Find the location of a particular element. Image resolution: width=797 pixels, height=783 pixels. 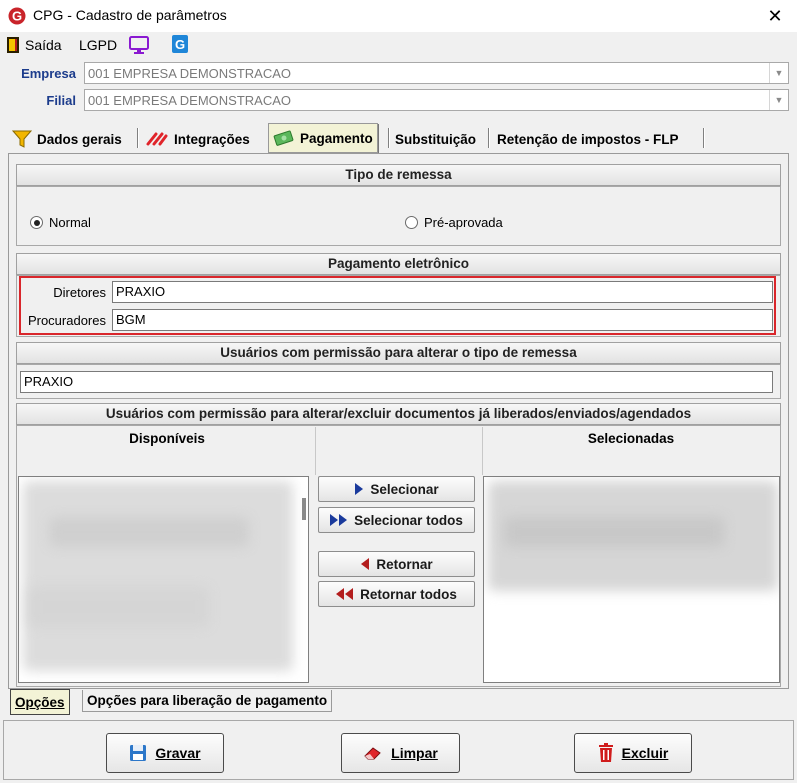

tab-pagamento: Pagamento is located at coordinates (323, 138).